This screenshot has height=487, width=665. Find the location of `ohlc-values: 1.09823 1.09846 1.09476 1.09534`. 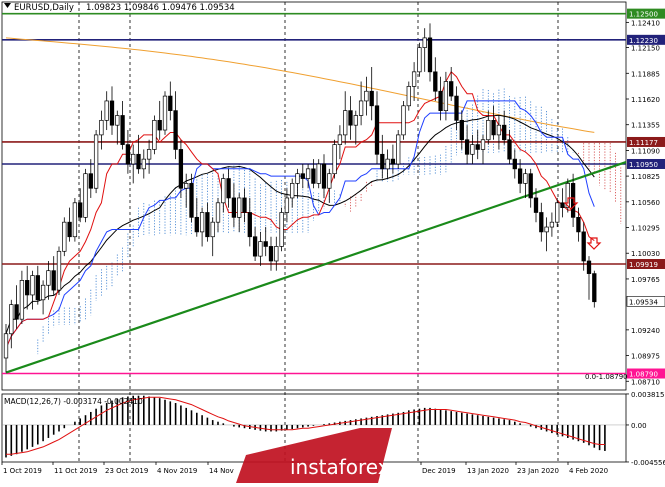

ohlc-values: 1.09823 1.09846 1.09476 1.09534 is located at coordinates (160, 8).